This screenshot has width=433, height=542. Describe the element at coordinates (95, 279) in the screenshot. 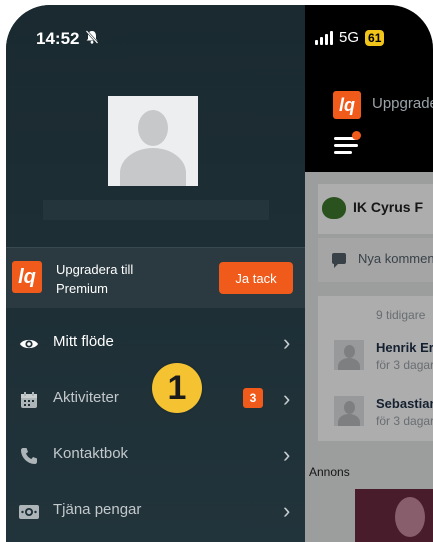

I see `premium-upgrade-text: Upgradera till Premium` at that location.